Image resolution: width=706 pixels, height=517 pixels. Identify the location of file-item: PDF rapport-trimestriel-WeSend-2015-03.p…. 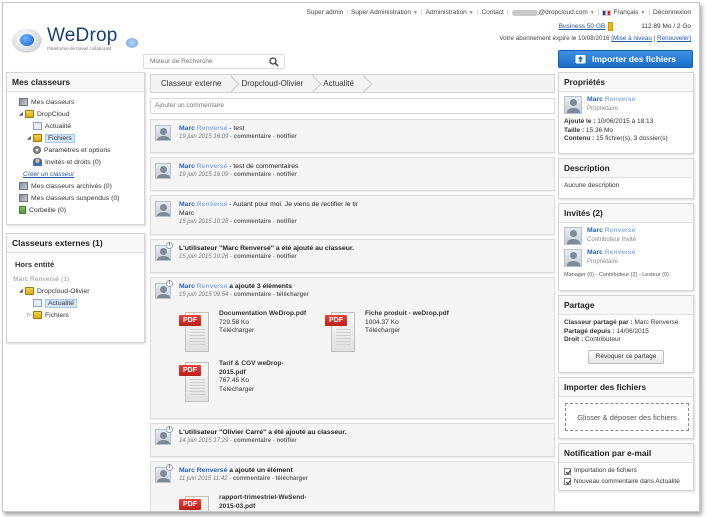
(244, 502).